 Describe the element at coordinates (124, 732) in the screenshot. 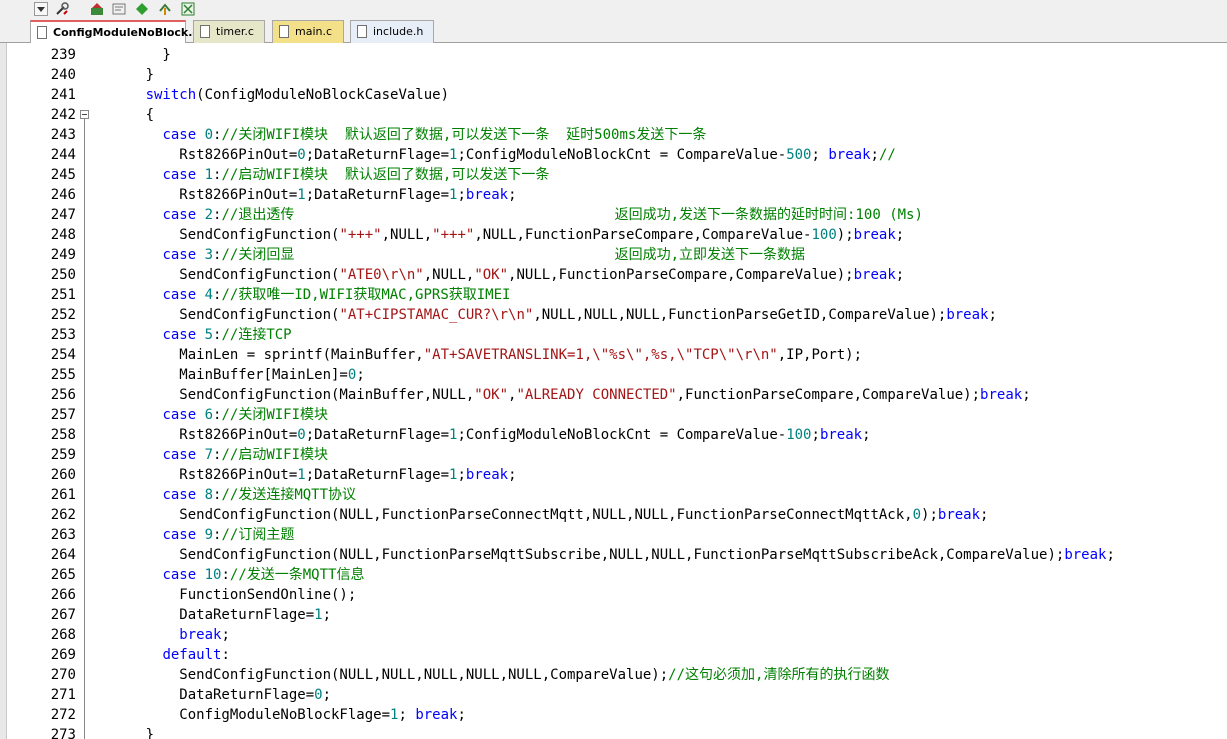

I see `code-text: }` at that location.